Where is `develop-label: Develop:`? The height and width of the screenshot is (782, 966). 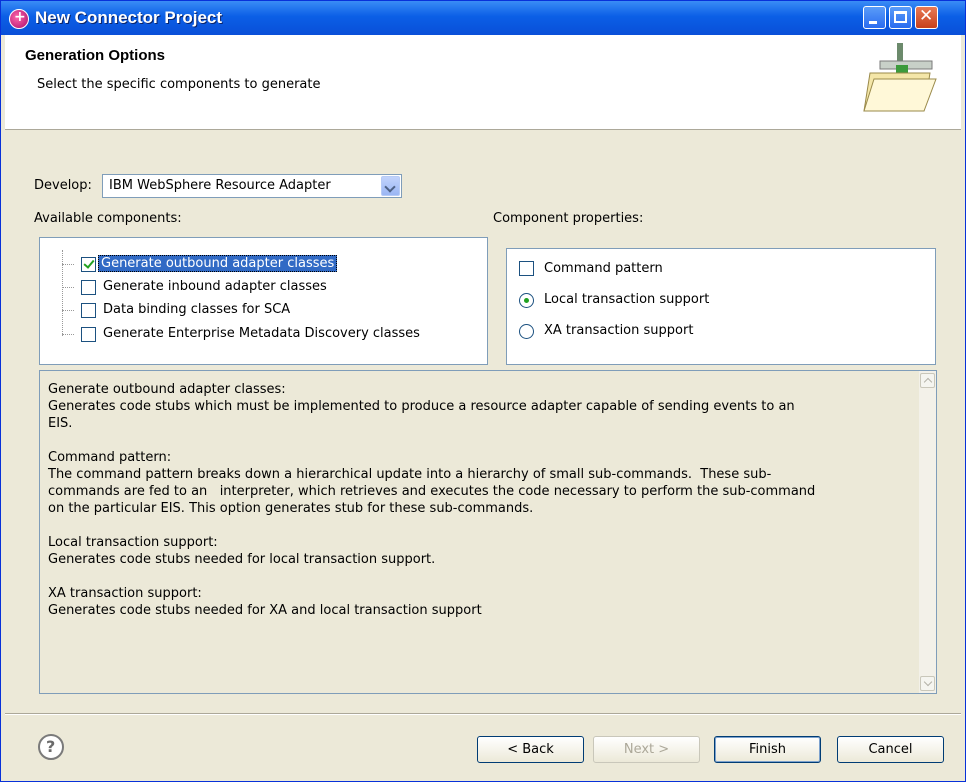 develop-label: Develop: is located at coordinates (63, 185).